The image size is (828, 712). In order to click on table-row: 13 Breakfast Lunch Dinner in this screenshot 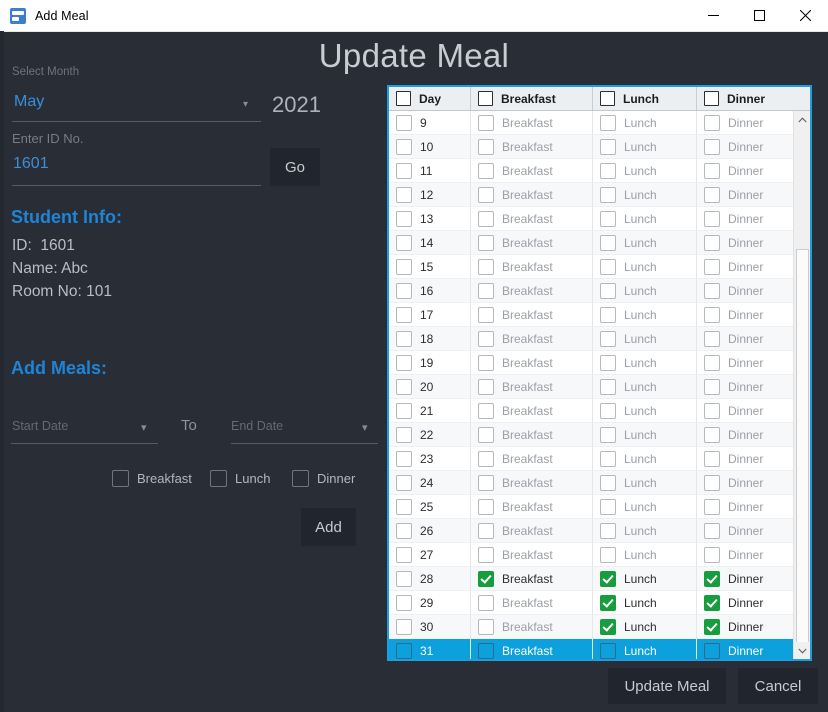, I will do `click(599, 219)`.